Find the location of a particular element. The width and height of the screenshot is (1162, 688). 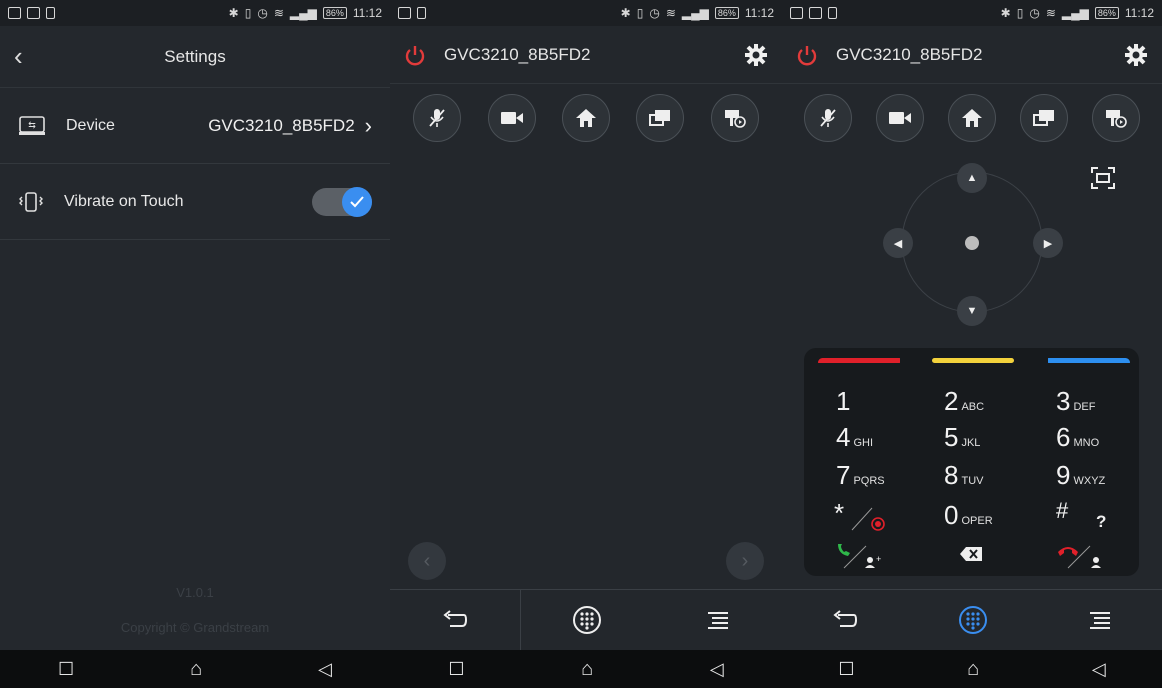

key-0: 0 OPER is located at coordinates (999, 519).